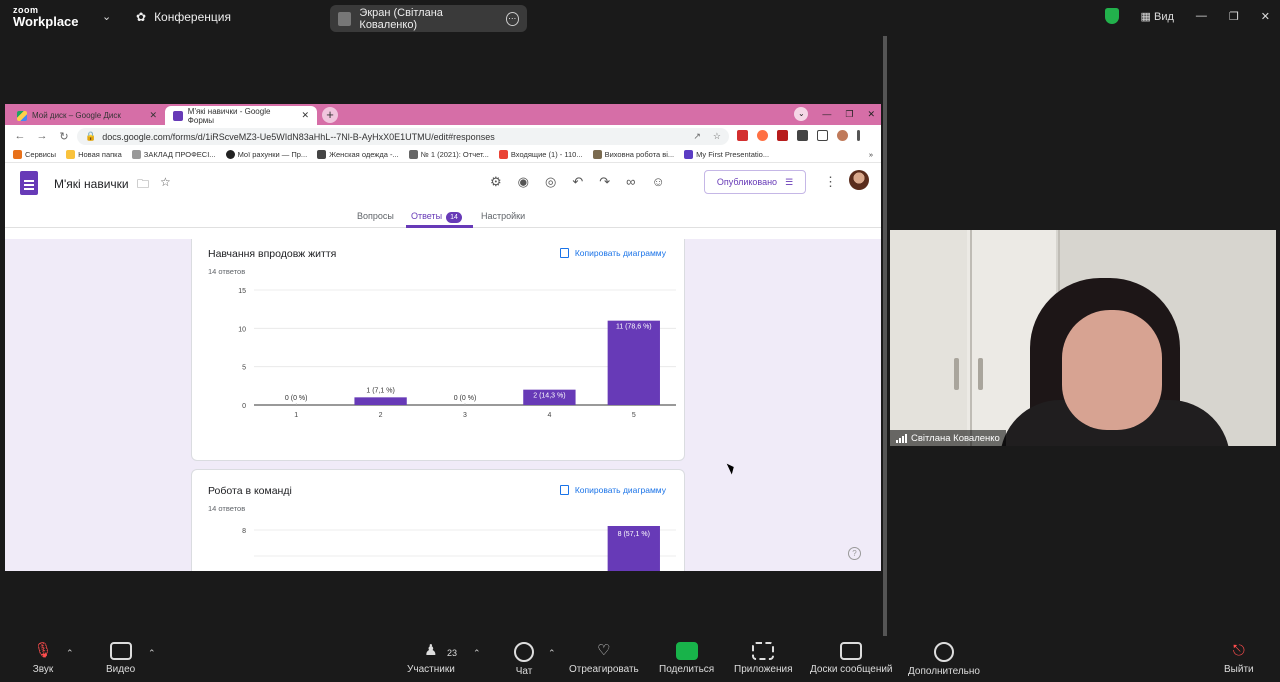  What do you see at coordinates (871, 154) in the screenshot?
I see `more-bookmarks-icon: »` at bounding box center [871, 154].